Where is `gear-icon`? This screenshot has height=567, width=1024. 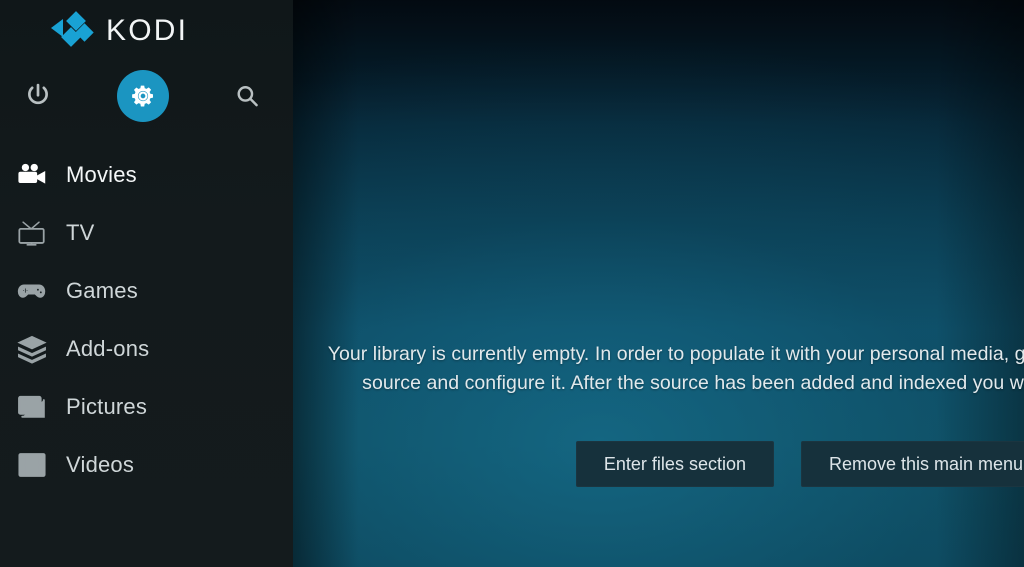
gear-icon is located at coordinates (143, 96).